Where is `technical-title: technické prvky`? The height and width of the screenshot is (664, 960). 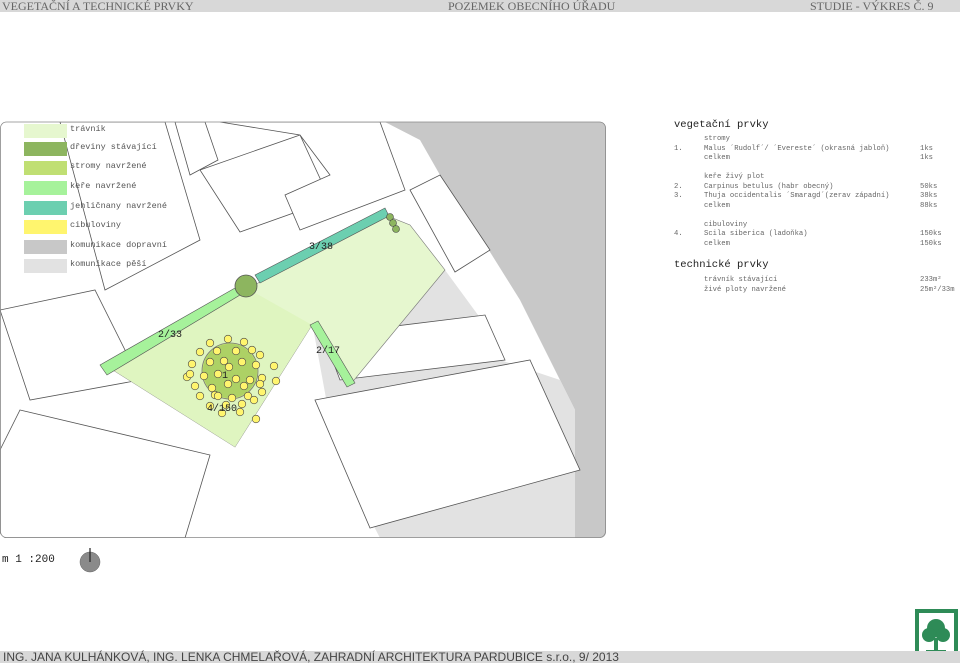 technical-title: technické prvky is located at coordinates (721, 265).